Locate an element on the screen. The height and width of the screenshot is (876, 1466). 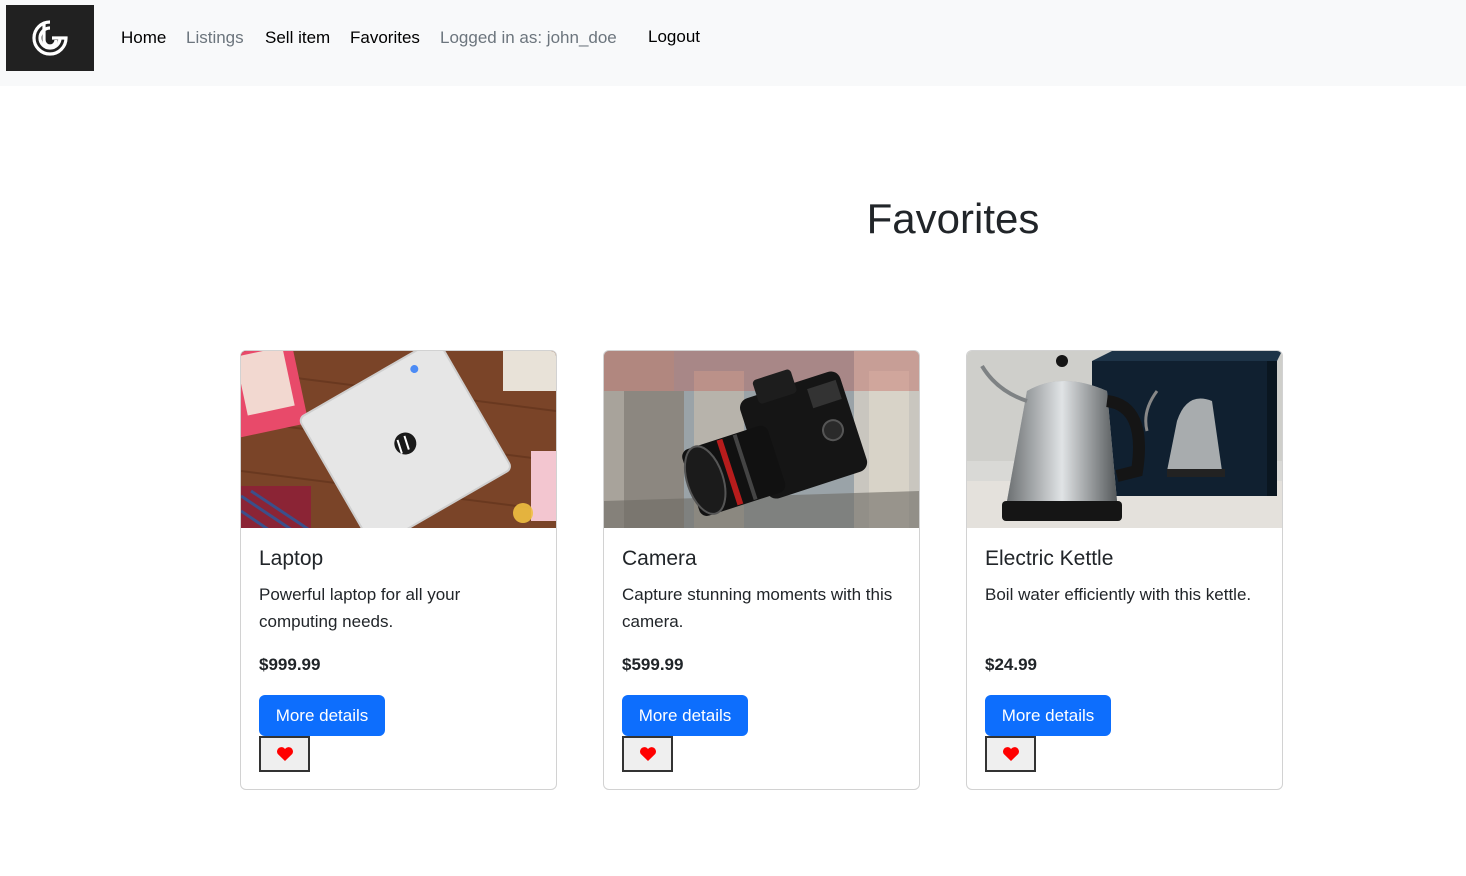
product-image-laptop is located at coordinates (398, 439).